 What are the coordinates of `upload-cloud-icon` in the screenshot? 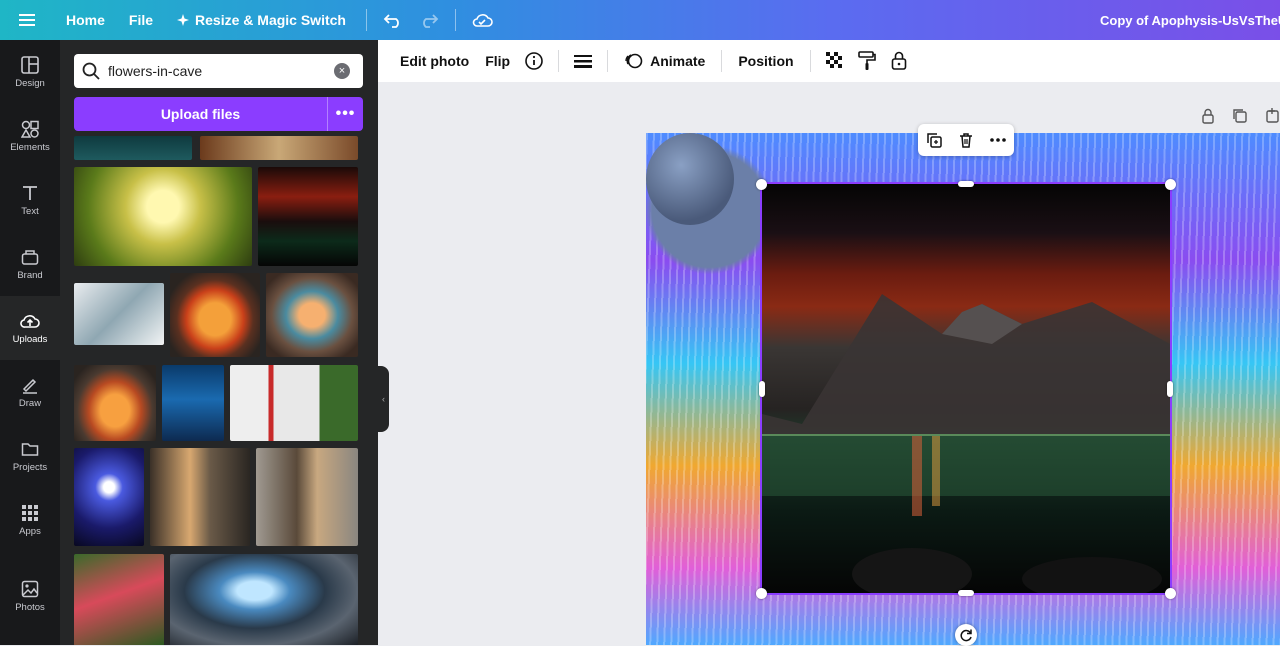 It's located at (30, 321).